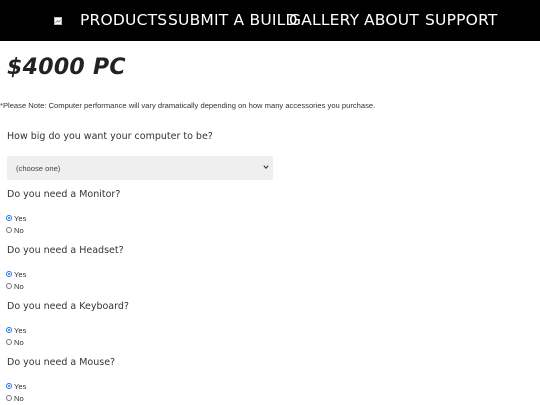 The width and height of the screenshot is (540, 405). Describe the element at coordinates (38, 168) in the screenshot. I see `size-select-value: (choose one)` at that location.